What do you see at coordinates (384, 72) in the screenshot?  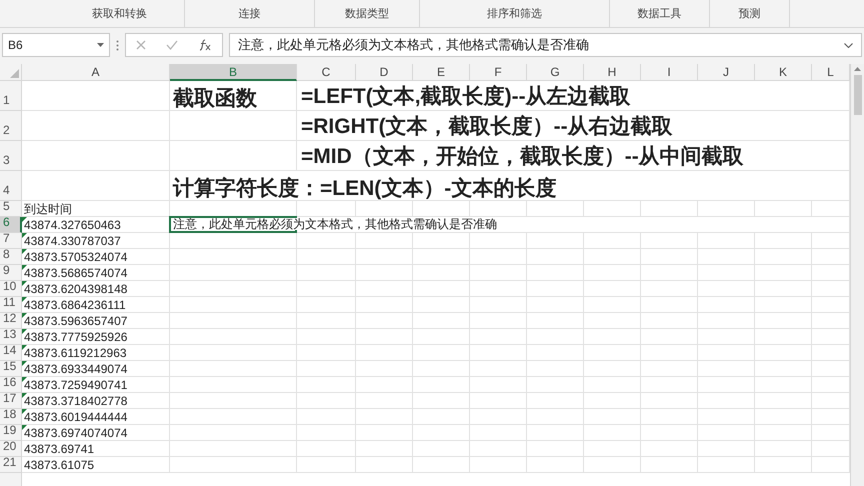 I see `column-header: D` at bounding box center [384, 72].